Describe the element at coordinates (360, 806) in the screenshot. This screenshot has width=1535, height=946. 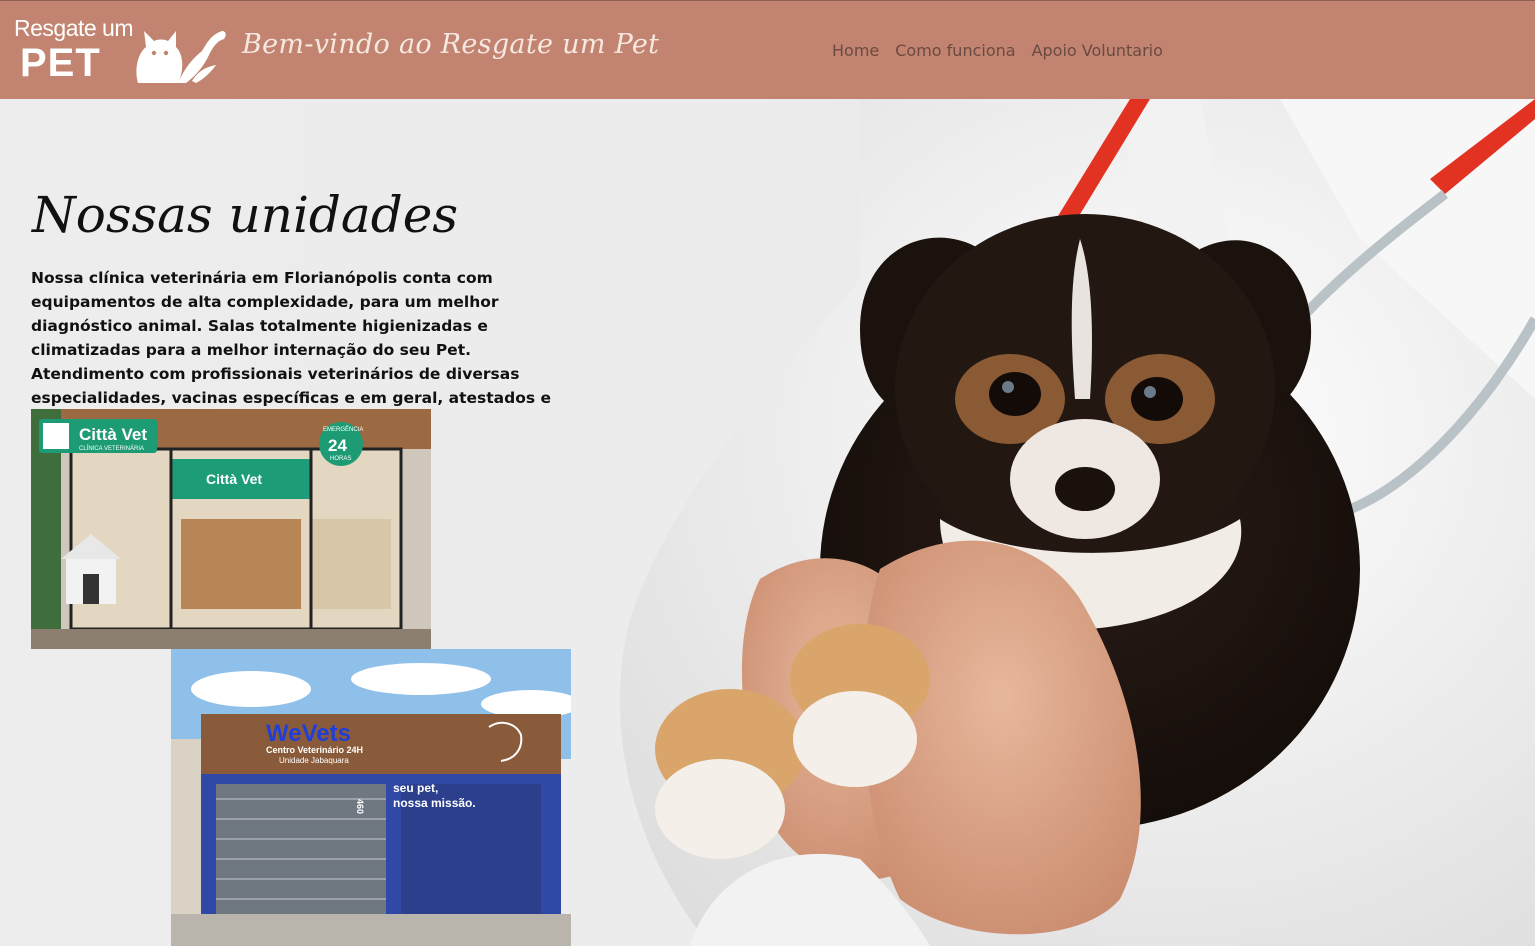
I see `clinic2-number: 460` at that location.